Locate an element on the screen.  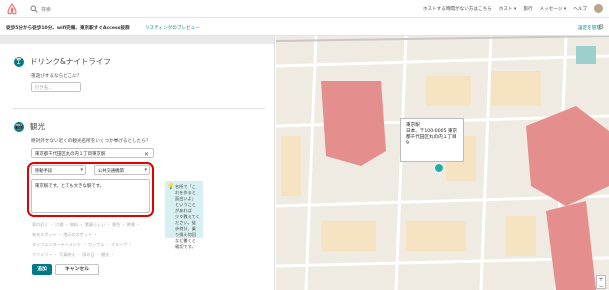
section-divider is located at coordinates (138, 108).